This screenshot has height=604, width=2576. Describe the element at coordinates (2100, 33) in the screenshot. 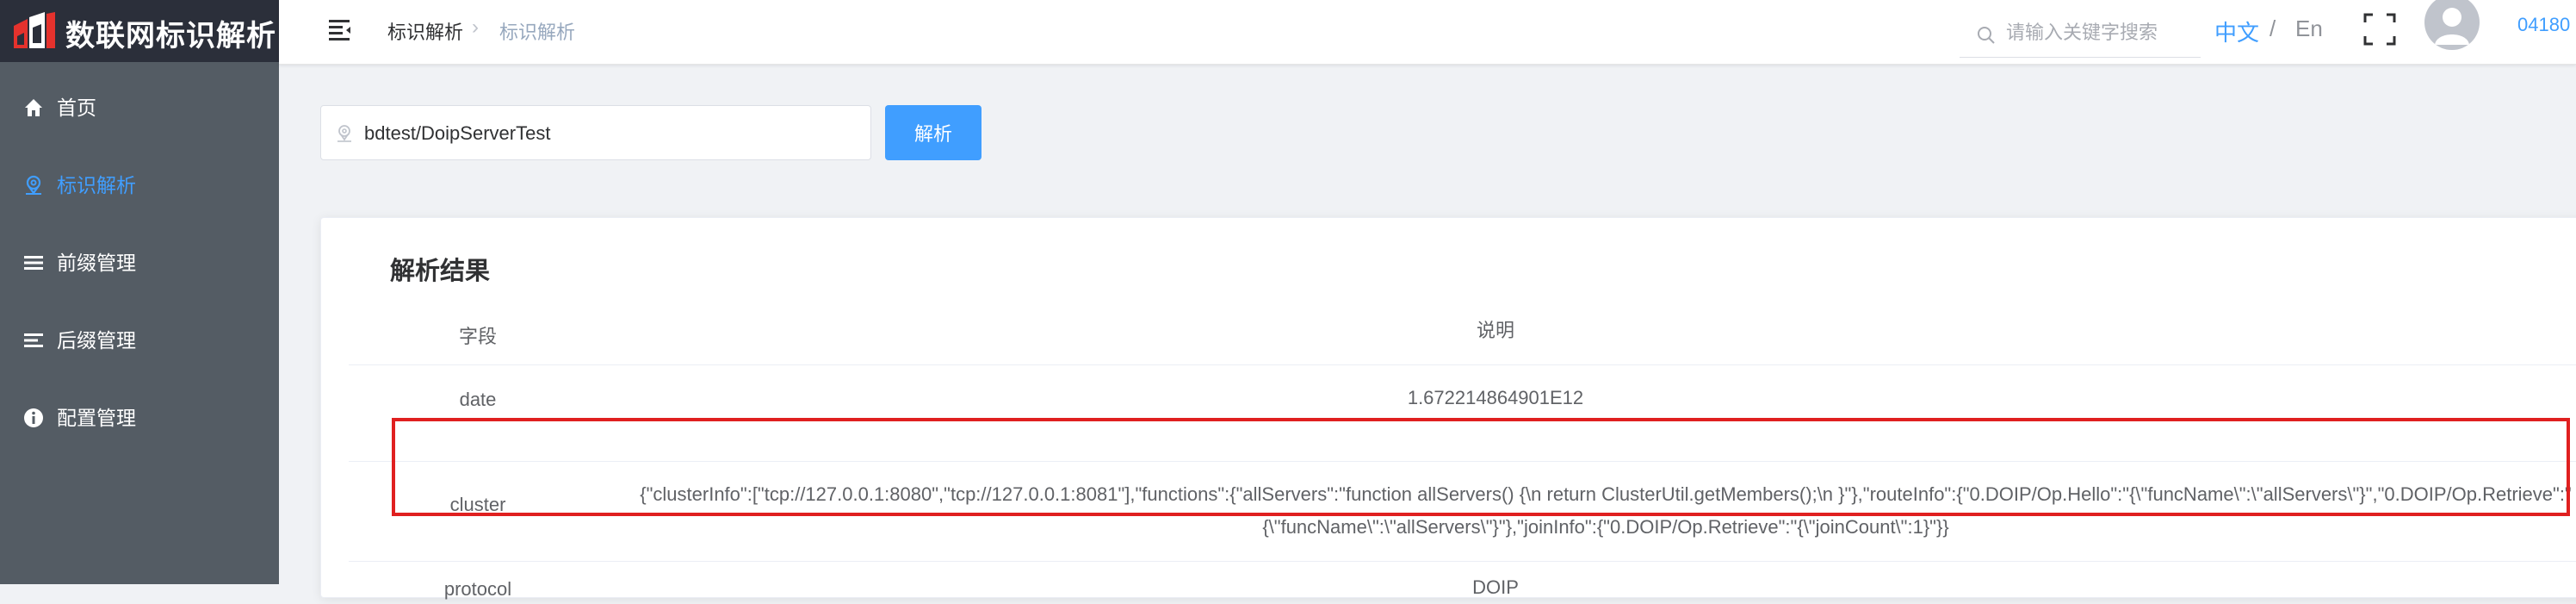

I see `search-input` at that location.